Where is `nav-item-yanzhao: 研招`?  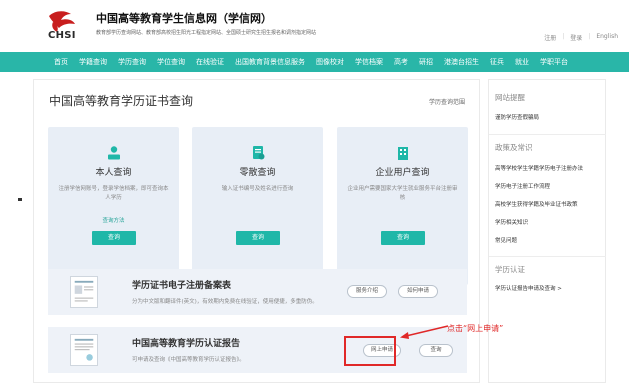
nav-item-yanzhao: 研招 is located at coordinates (426, 62).